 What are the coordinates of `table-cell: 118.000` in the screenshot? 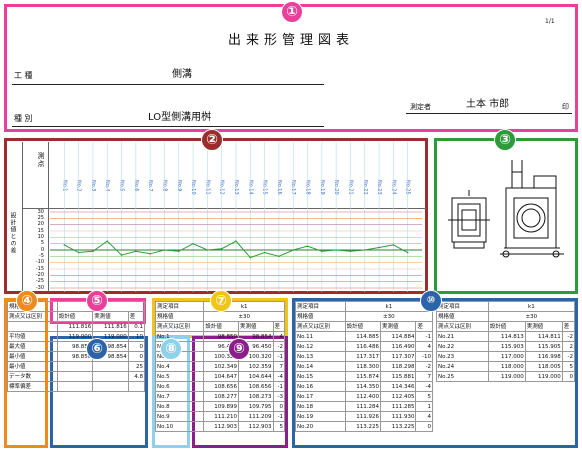 It's located at (506, 366).